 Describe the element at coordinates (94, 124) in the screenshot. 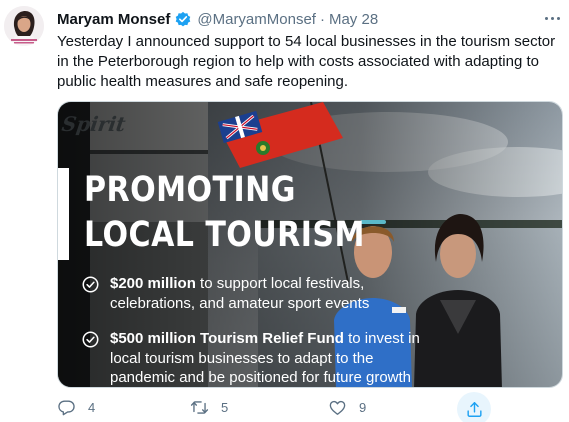

I see `boat-name-text: Spirit` at that location.